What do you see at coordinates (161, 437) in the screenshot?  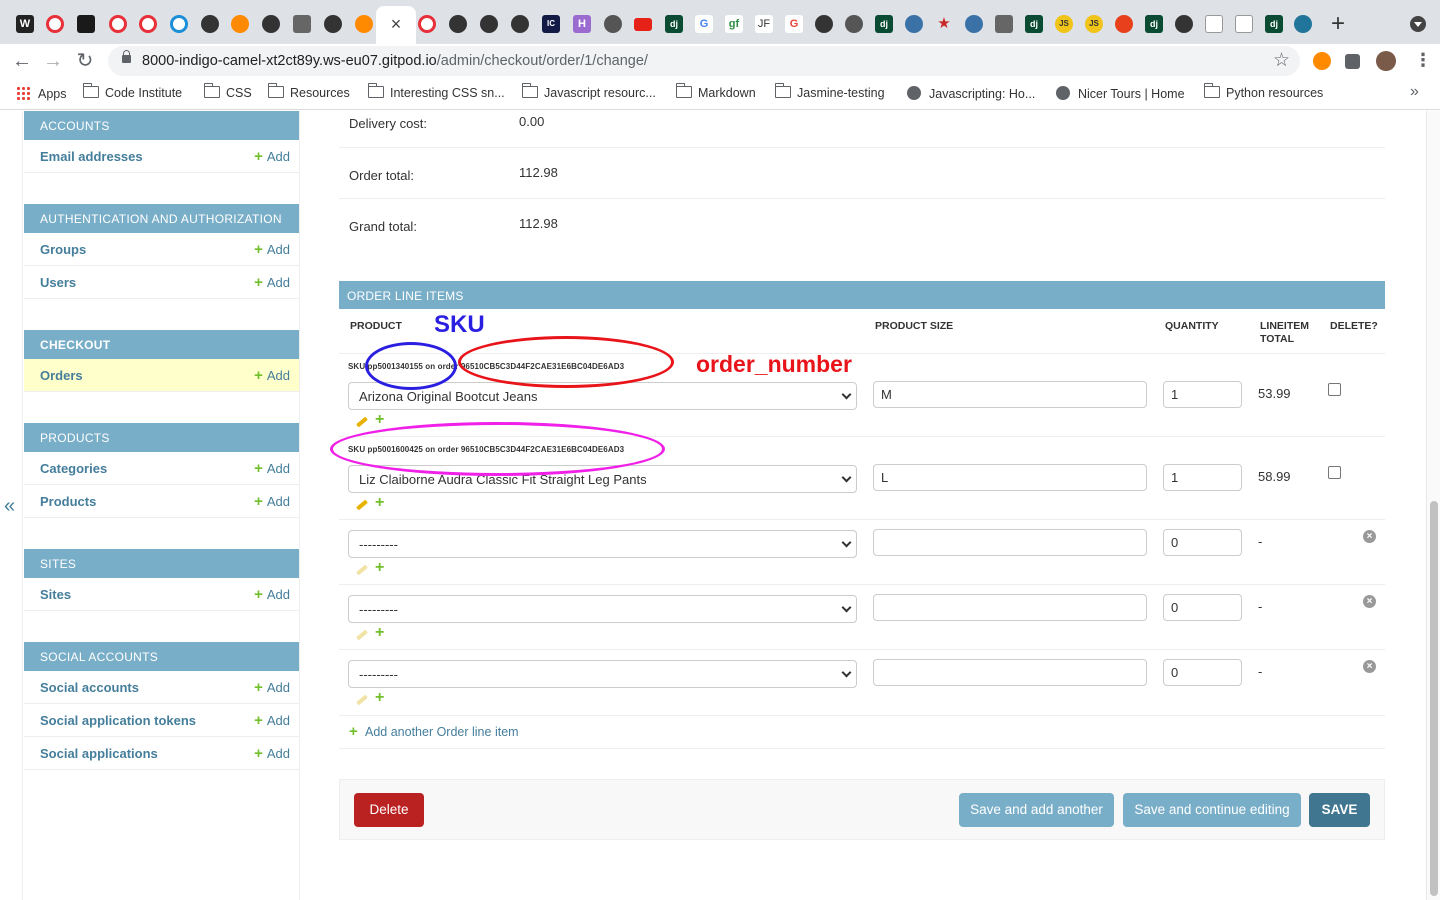 I see `module-header-products: PRODUCTS` at bounding box center [161, 437].